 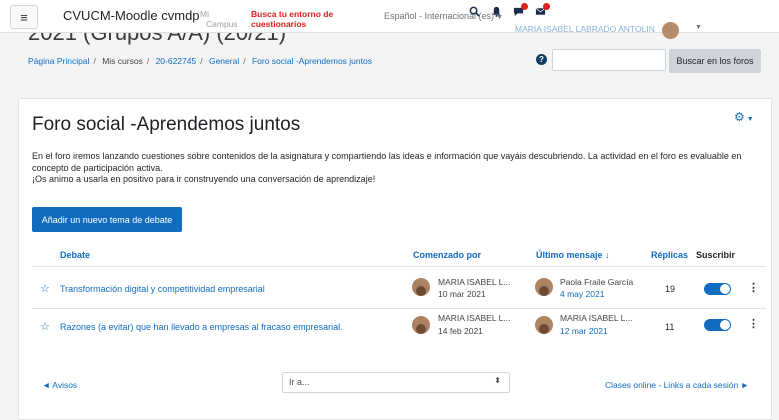 What do you see at coordinates (716, 255) in the screenshot?
I see `column-header-subscribe: Suscribir` at bounding box center [716, 255].